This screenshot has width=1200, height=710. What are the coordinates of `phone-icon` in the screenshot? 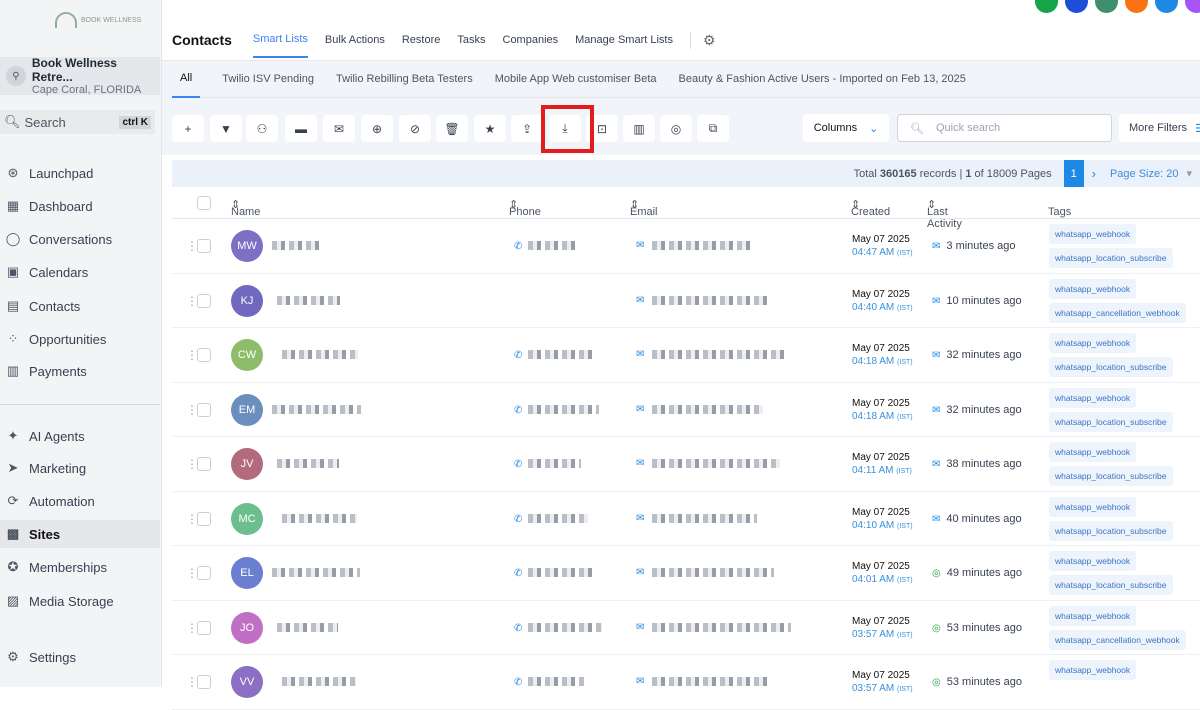 It's located at (1046, 6).